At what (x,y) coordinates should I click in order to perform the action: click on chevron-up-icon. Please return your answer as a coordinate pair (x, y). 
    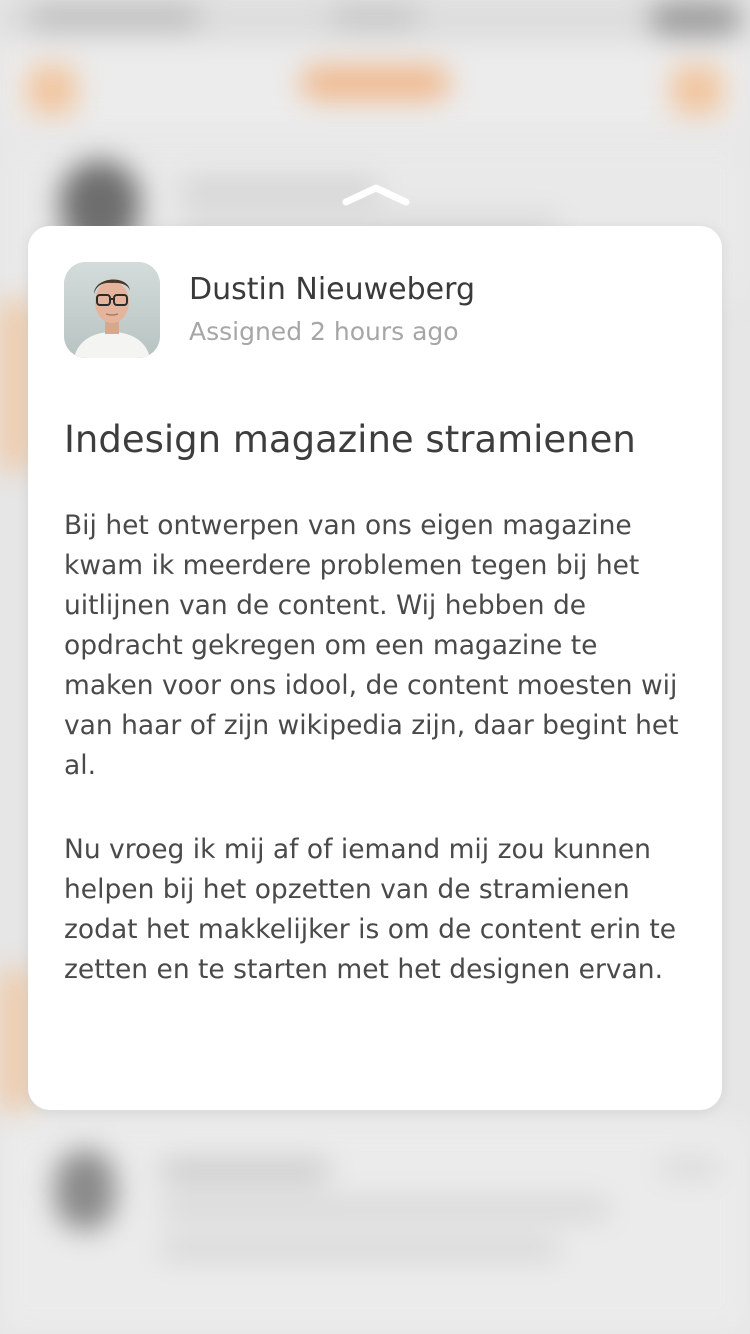
    Looking at the image, I should click on (376, 194).